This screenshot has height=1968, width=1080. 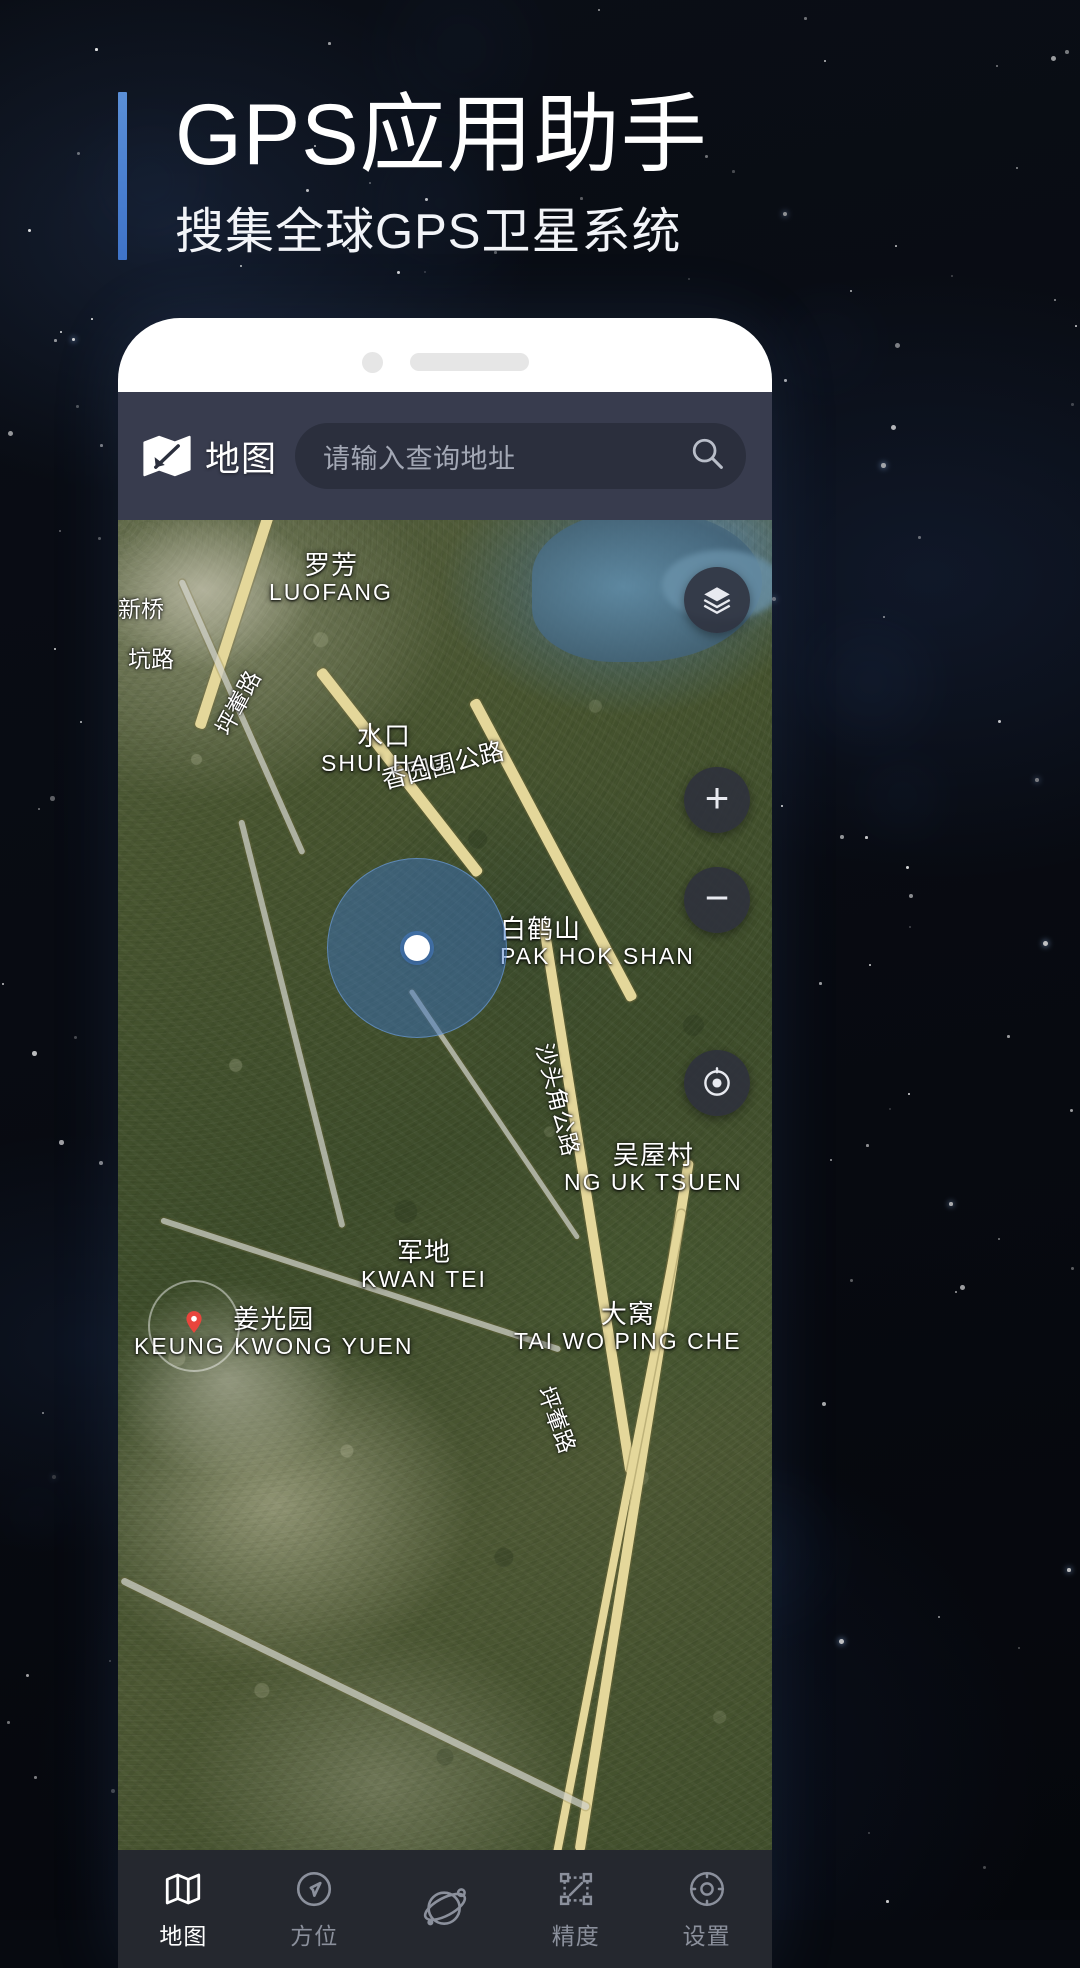 What do you see at coordinates (417, 948) in the screenshot?
I see `current-location-dot` at bounding box center [417, 948].